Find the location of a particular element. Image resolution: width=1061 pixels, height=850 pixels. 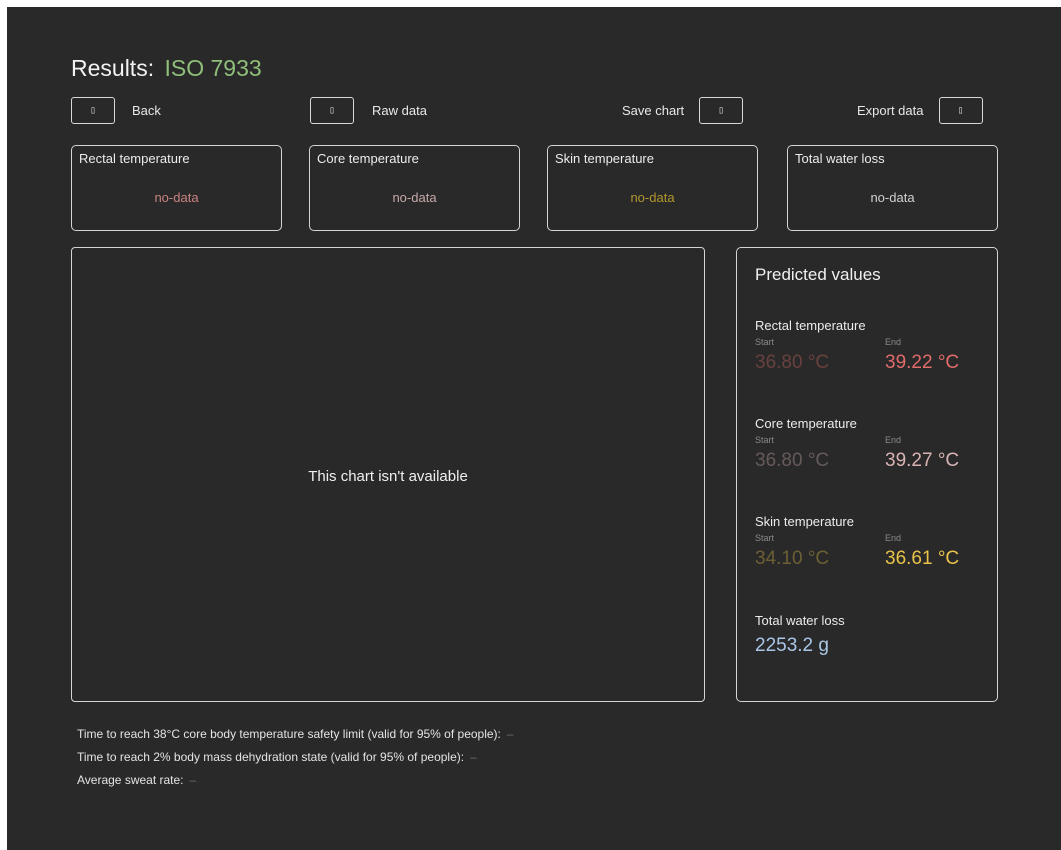

card-label: Skin temperature is located at coordinates (604, 158).